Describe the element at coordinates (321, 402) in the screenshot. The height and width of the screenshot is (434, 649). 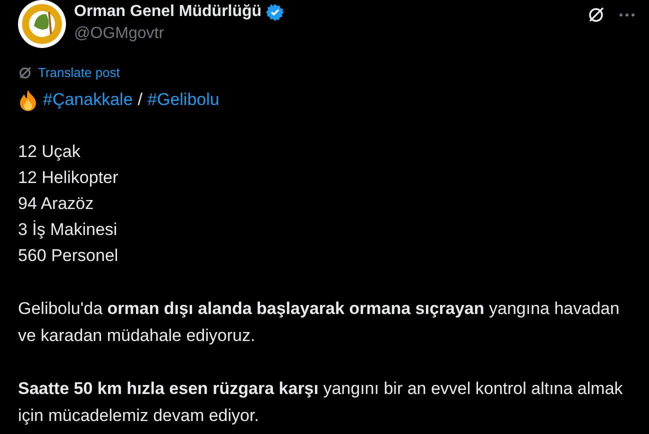
I see `post-paragraph: Saatte 50 km hızla esen rüzgara karşı yangını bir an evvel kontrol altına almak için mücadelemiz devam ediyor.` at that location.